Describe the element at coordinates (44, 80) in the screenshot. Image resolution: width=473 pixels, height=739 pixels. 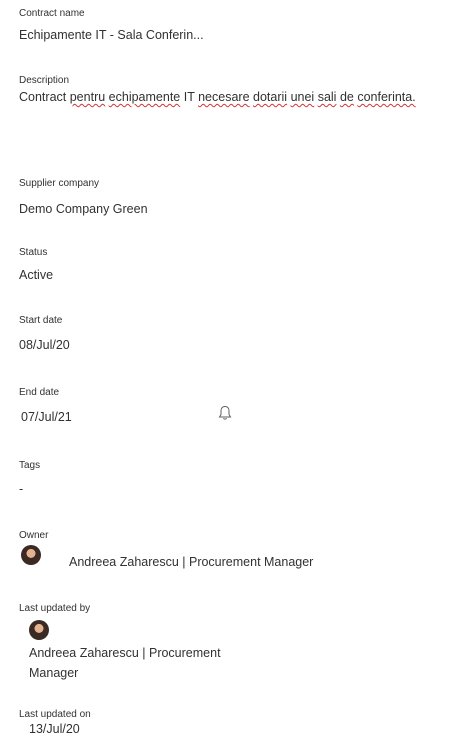
I see `description-label: Description` at that location.